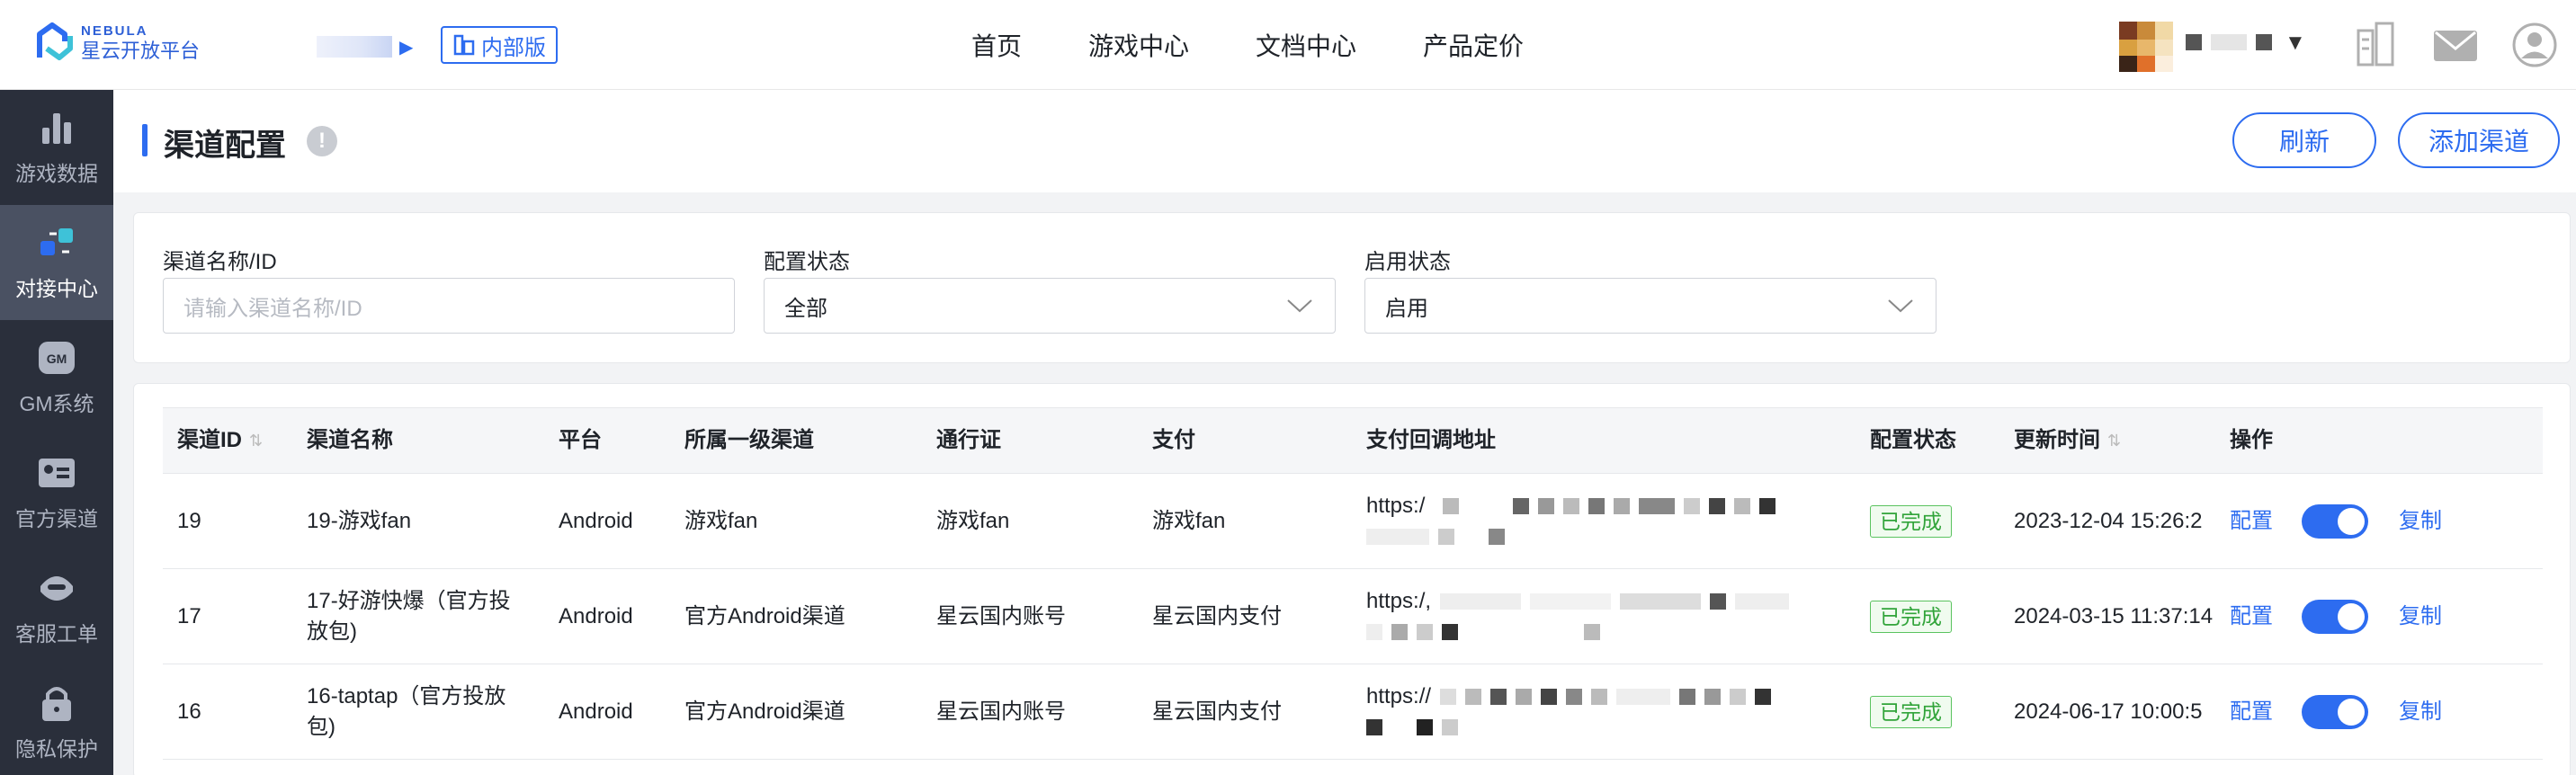  Describe the element at coordinates (56, 242) in the screenshot. I see `connect-icon` at that location.